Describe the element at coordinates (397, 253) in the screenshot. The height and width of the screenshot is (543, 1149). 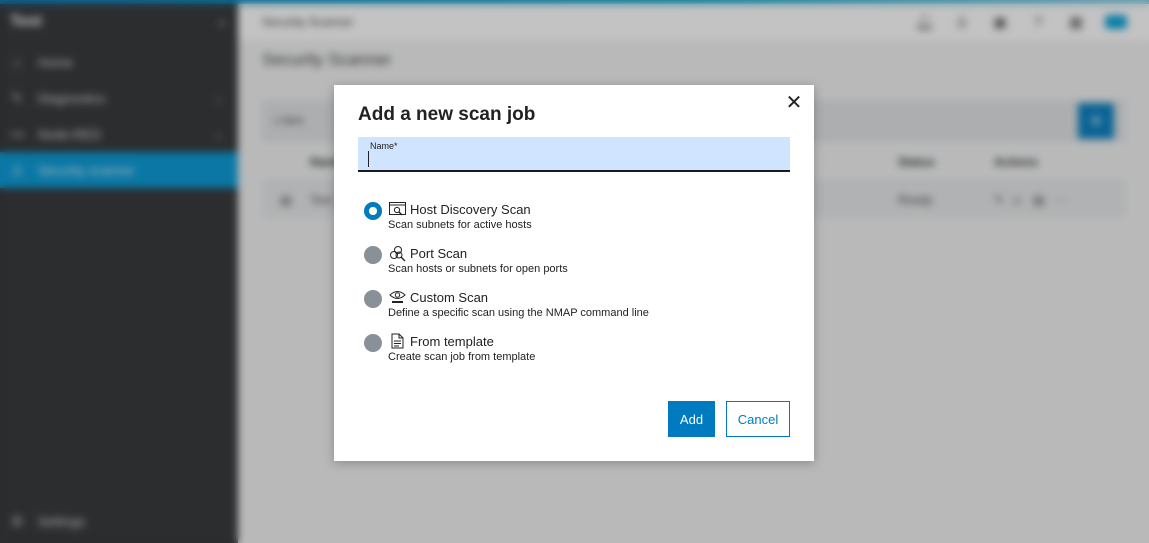
I see `port-scan-icon` at that location.